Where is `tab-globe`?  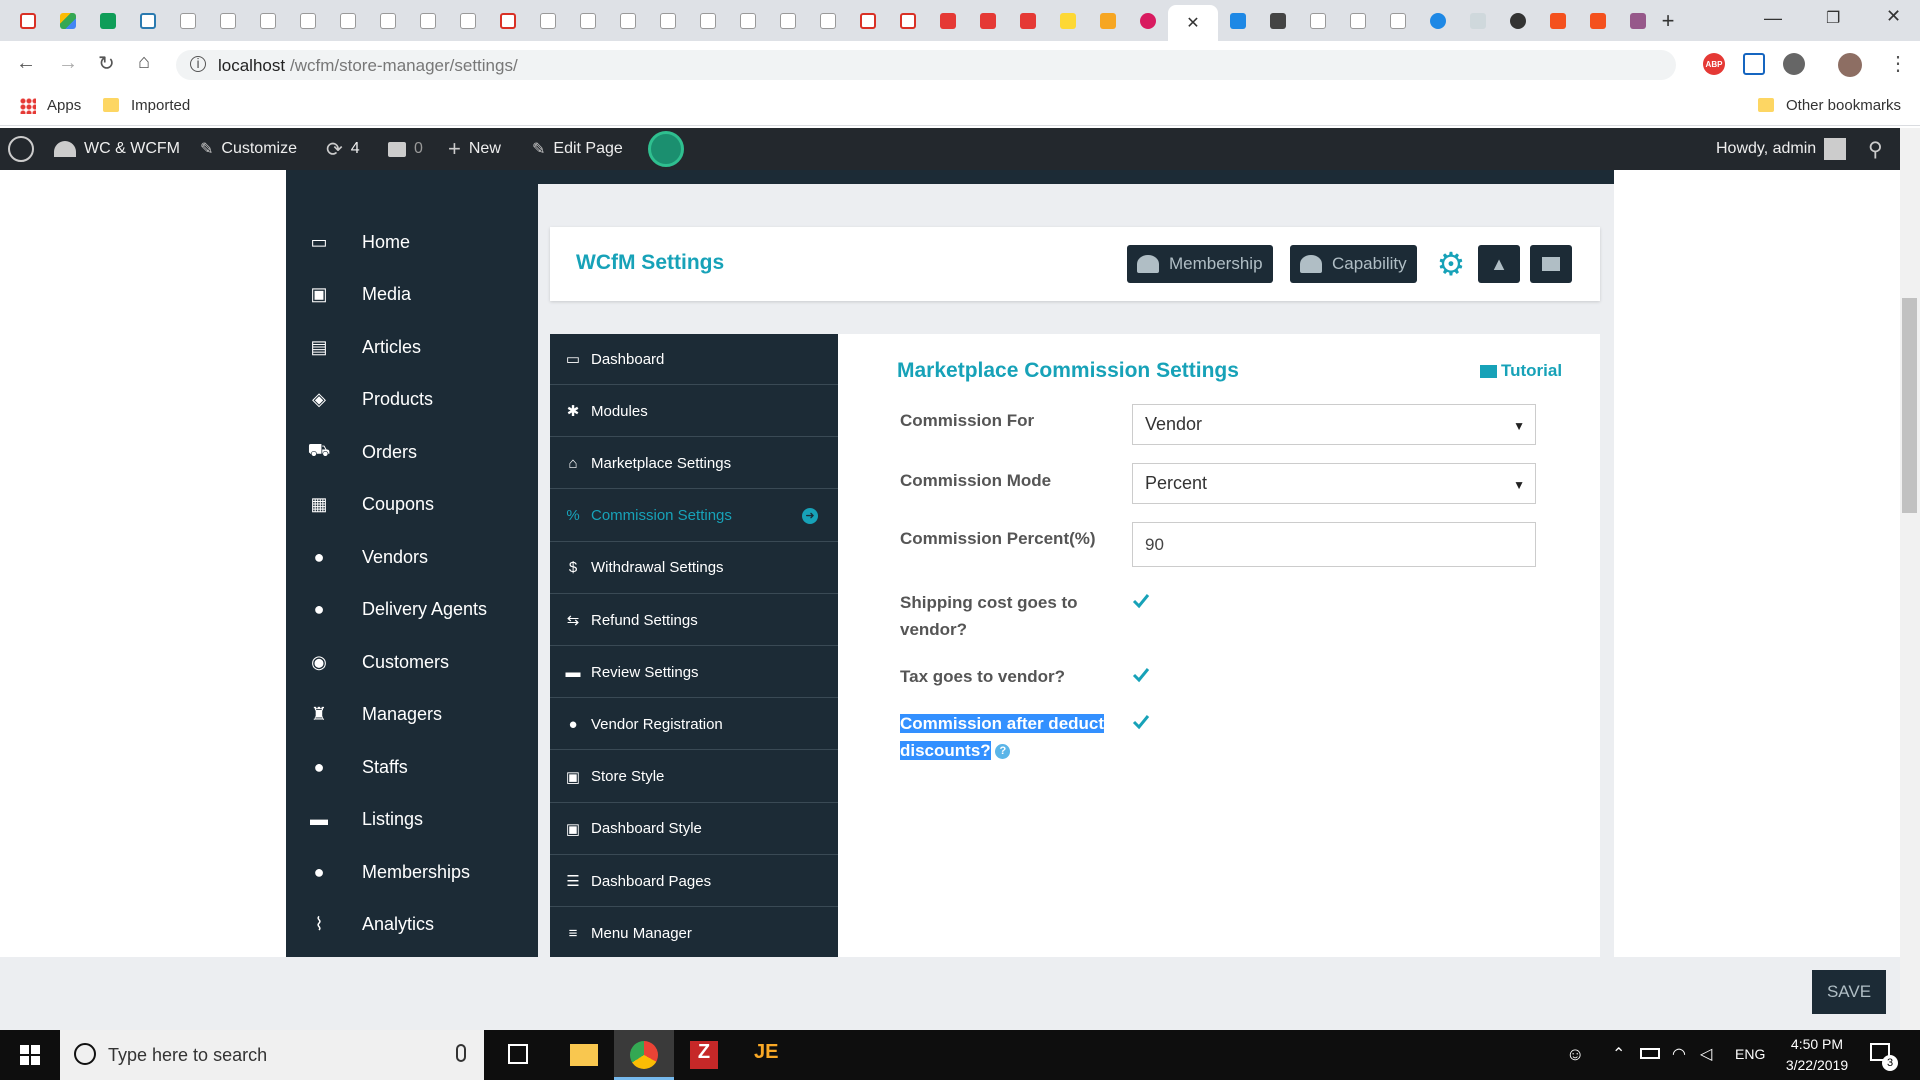
tab-globe is located at coordinates (1438, 21).